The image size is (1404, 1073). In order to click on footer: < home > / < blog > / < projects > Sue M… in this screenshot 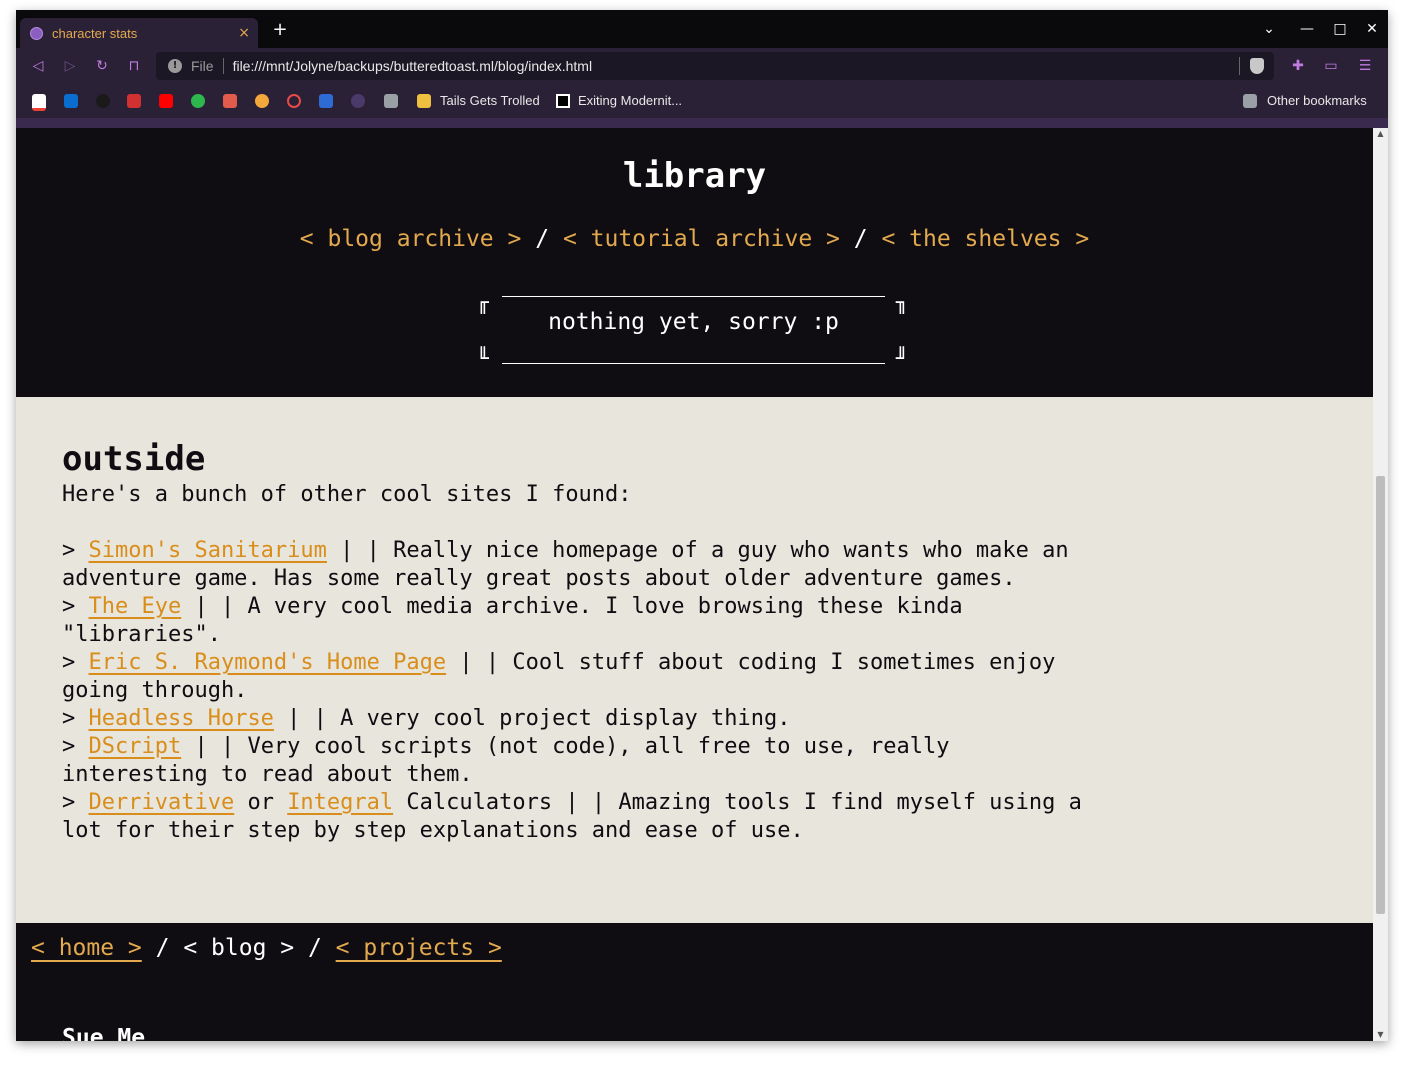, I will do `click(694, 982)`.